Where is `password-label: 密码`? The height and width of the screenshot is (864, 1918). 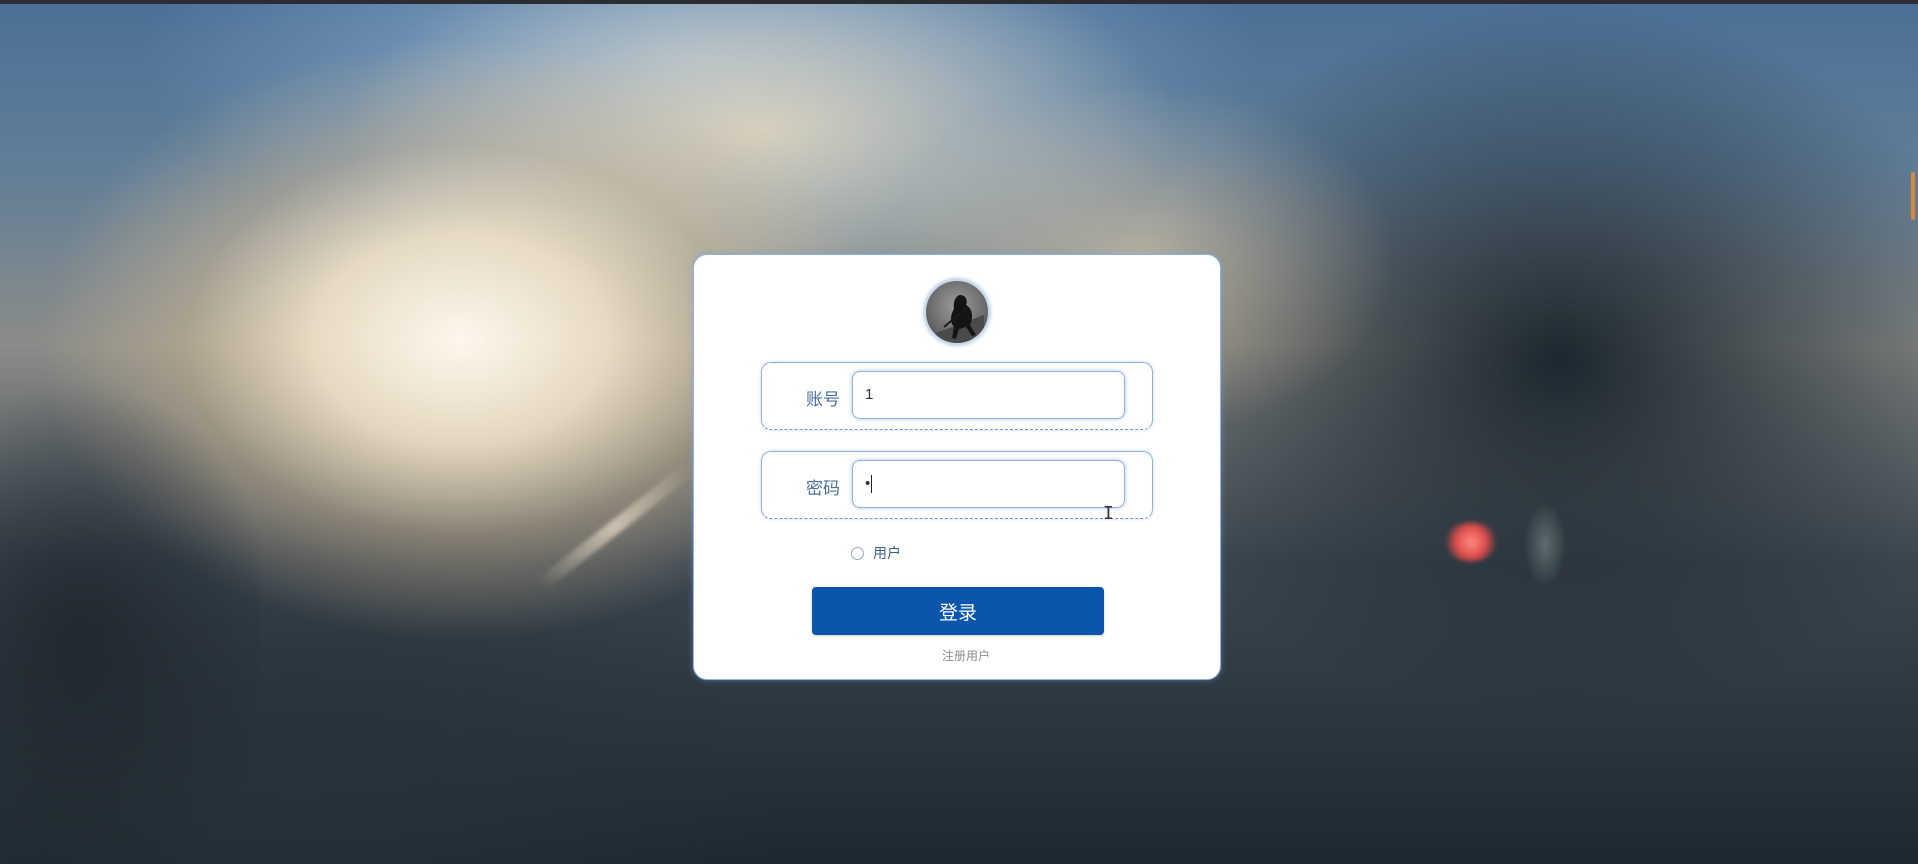 password-label: 密码 is located at coordinates (823, 489).